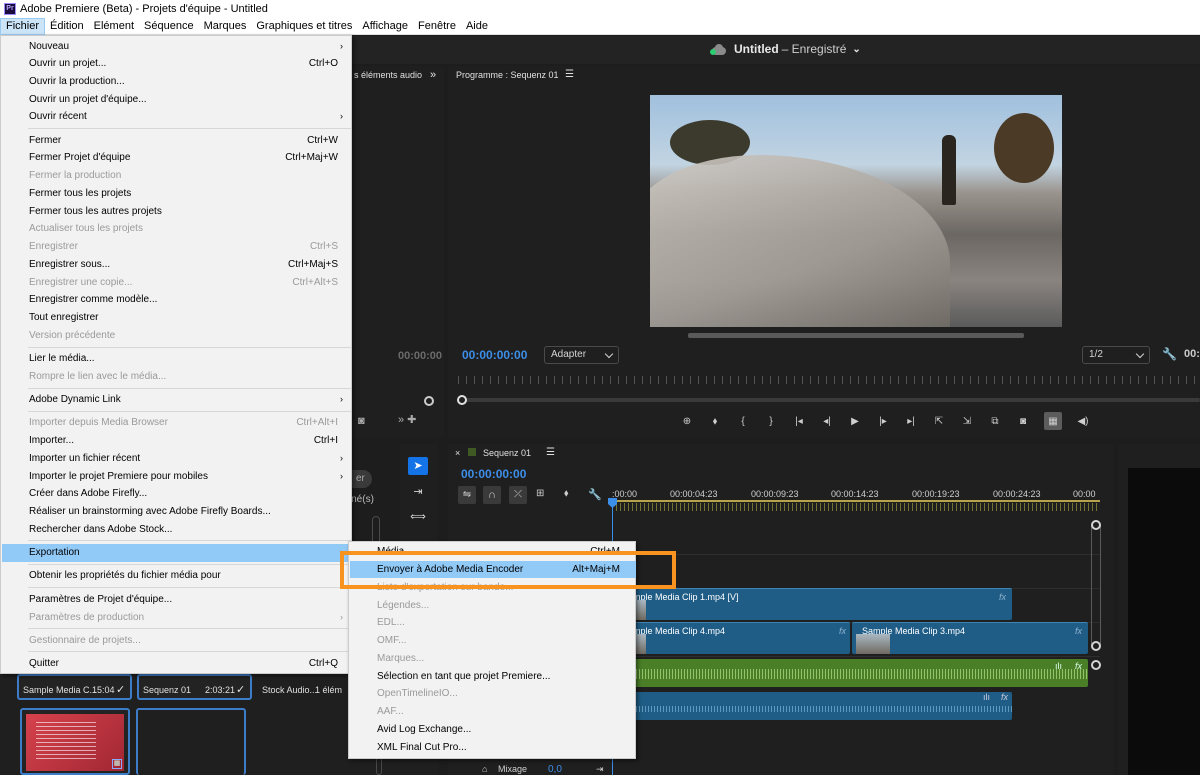  What do you see at coordinates (600, 769) in the screenshot?
I see `mixage-jump-icon: ⇥` at bounding box center [600, 769].